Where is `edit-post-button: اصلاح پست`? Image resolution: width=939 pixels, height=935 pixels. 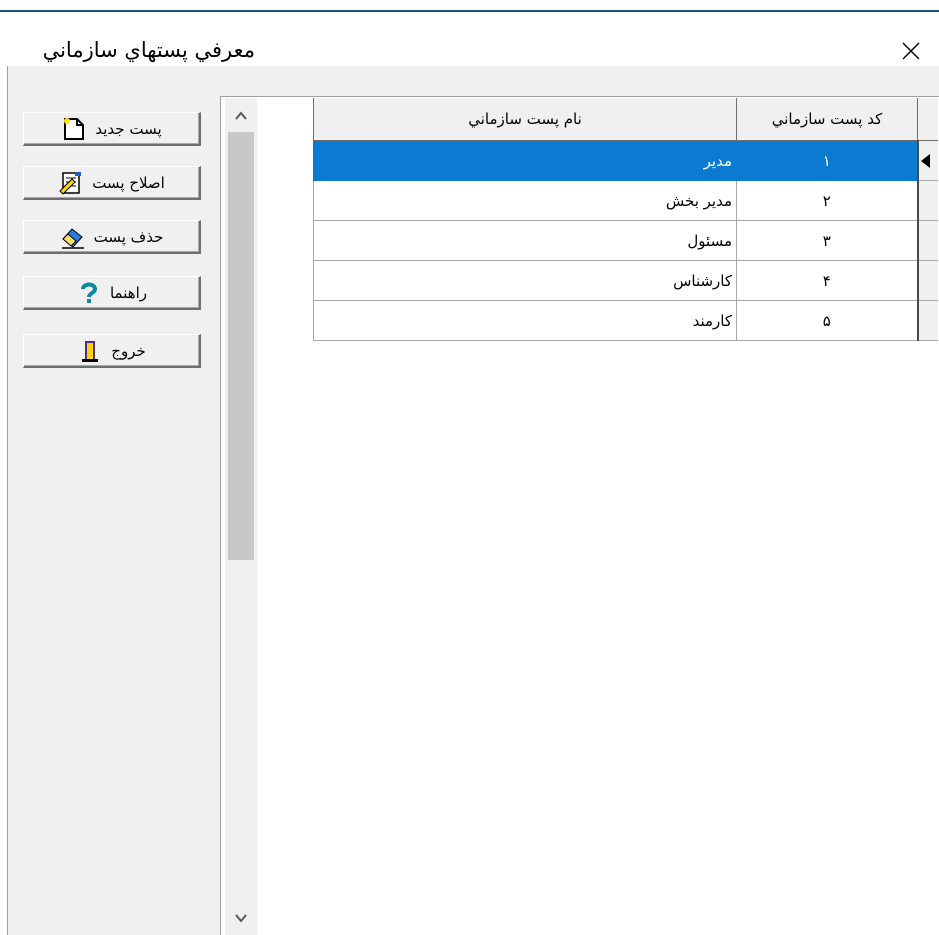 edit-post-button: اصلاح پست is located at coordinates (112, 183).